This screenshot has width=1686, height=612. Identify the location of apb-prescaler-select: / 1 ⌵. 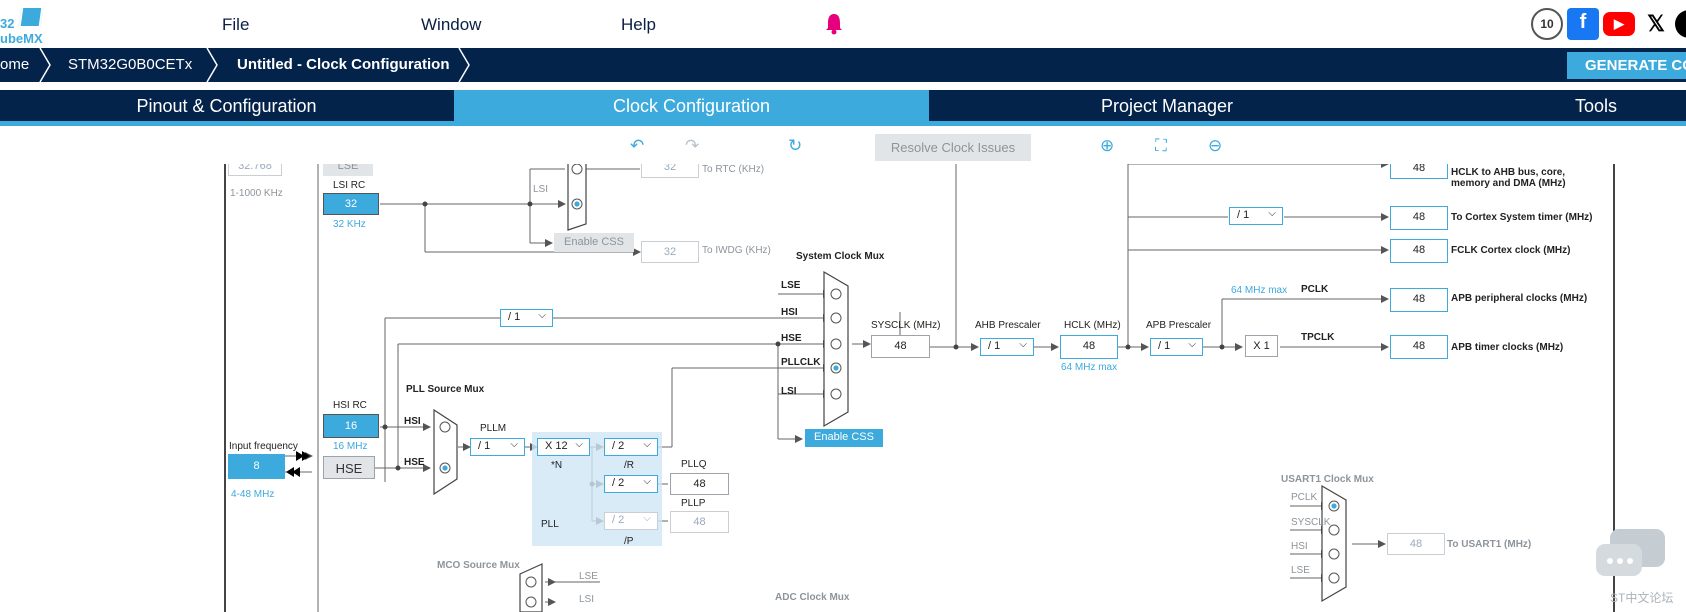
(1176, 347).